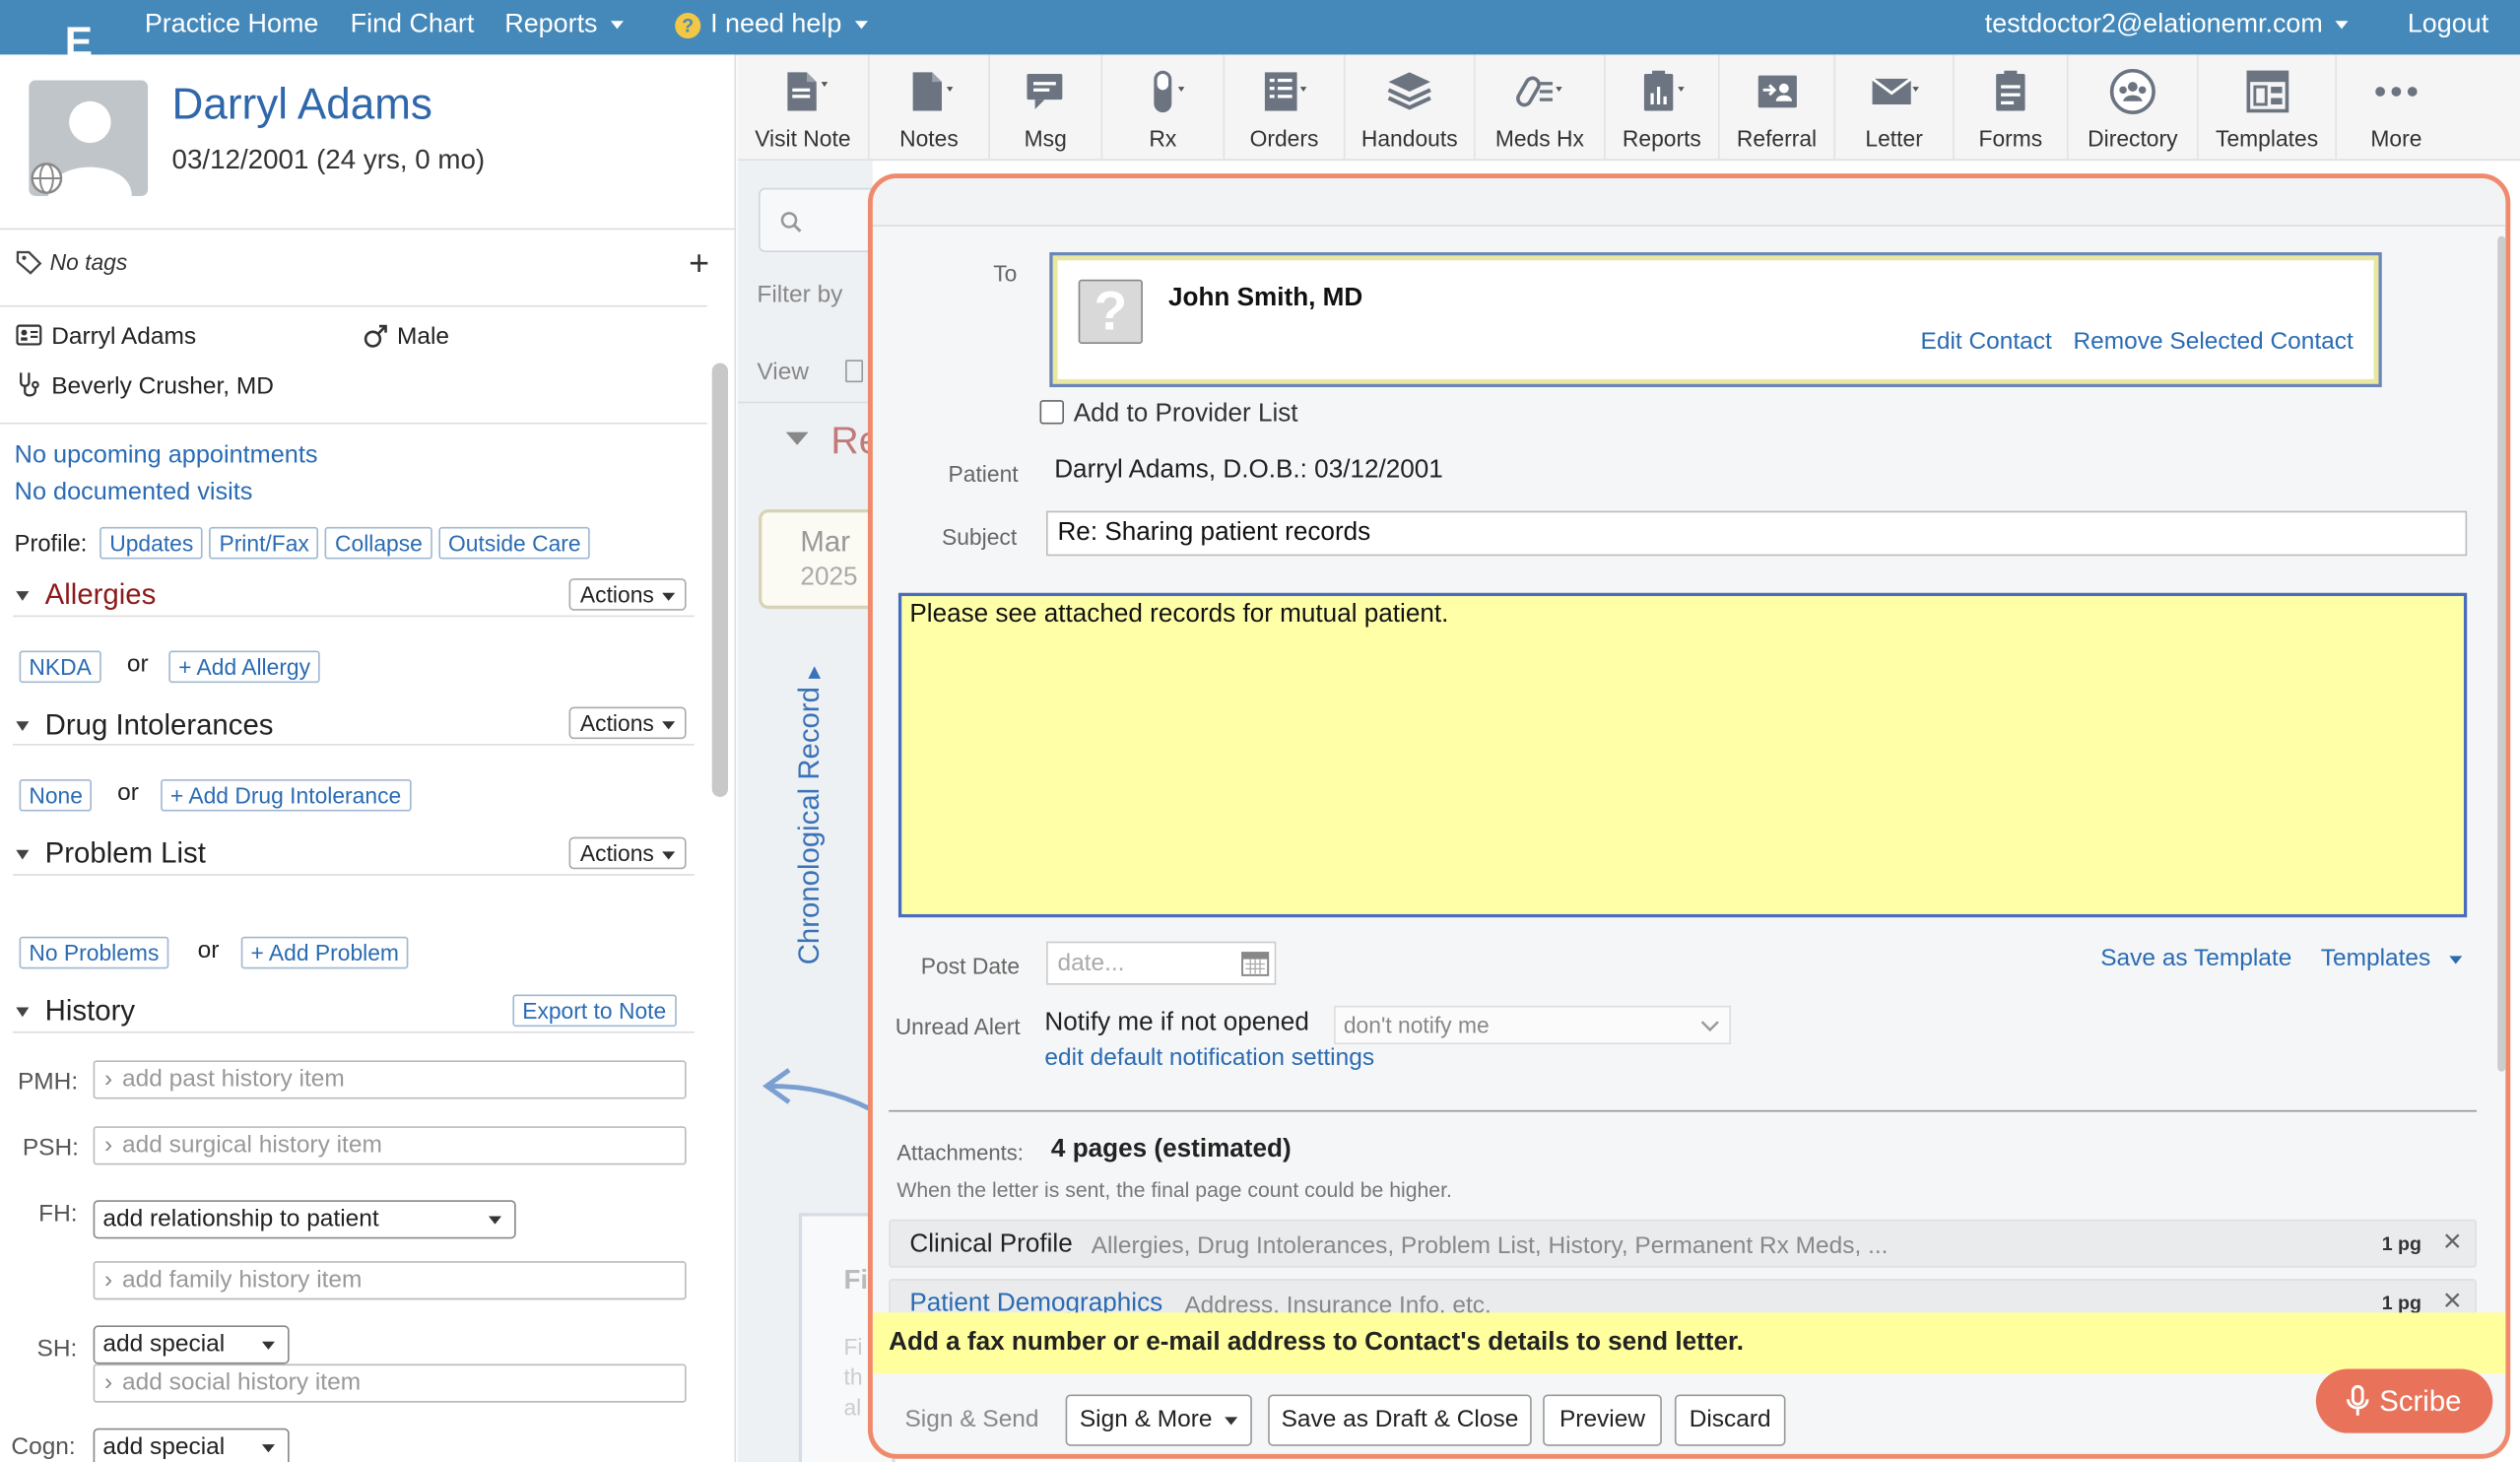  What do you see at coordinates (1894, 91) in the screenshot?
I see `envelope-icon` at bounding box center [1894, 91].